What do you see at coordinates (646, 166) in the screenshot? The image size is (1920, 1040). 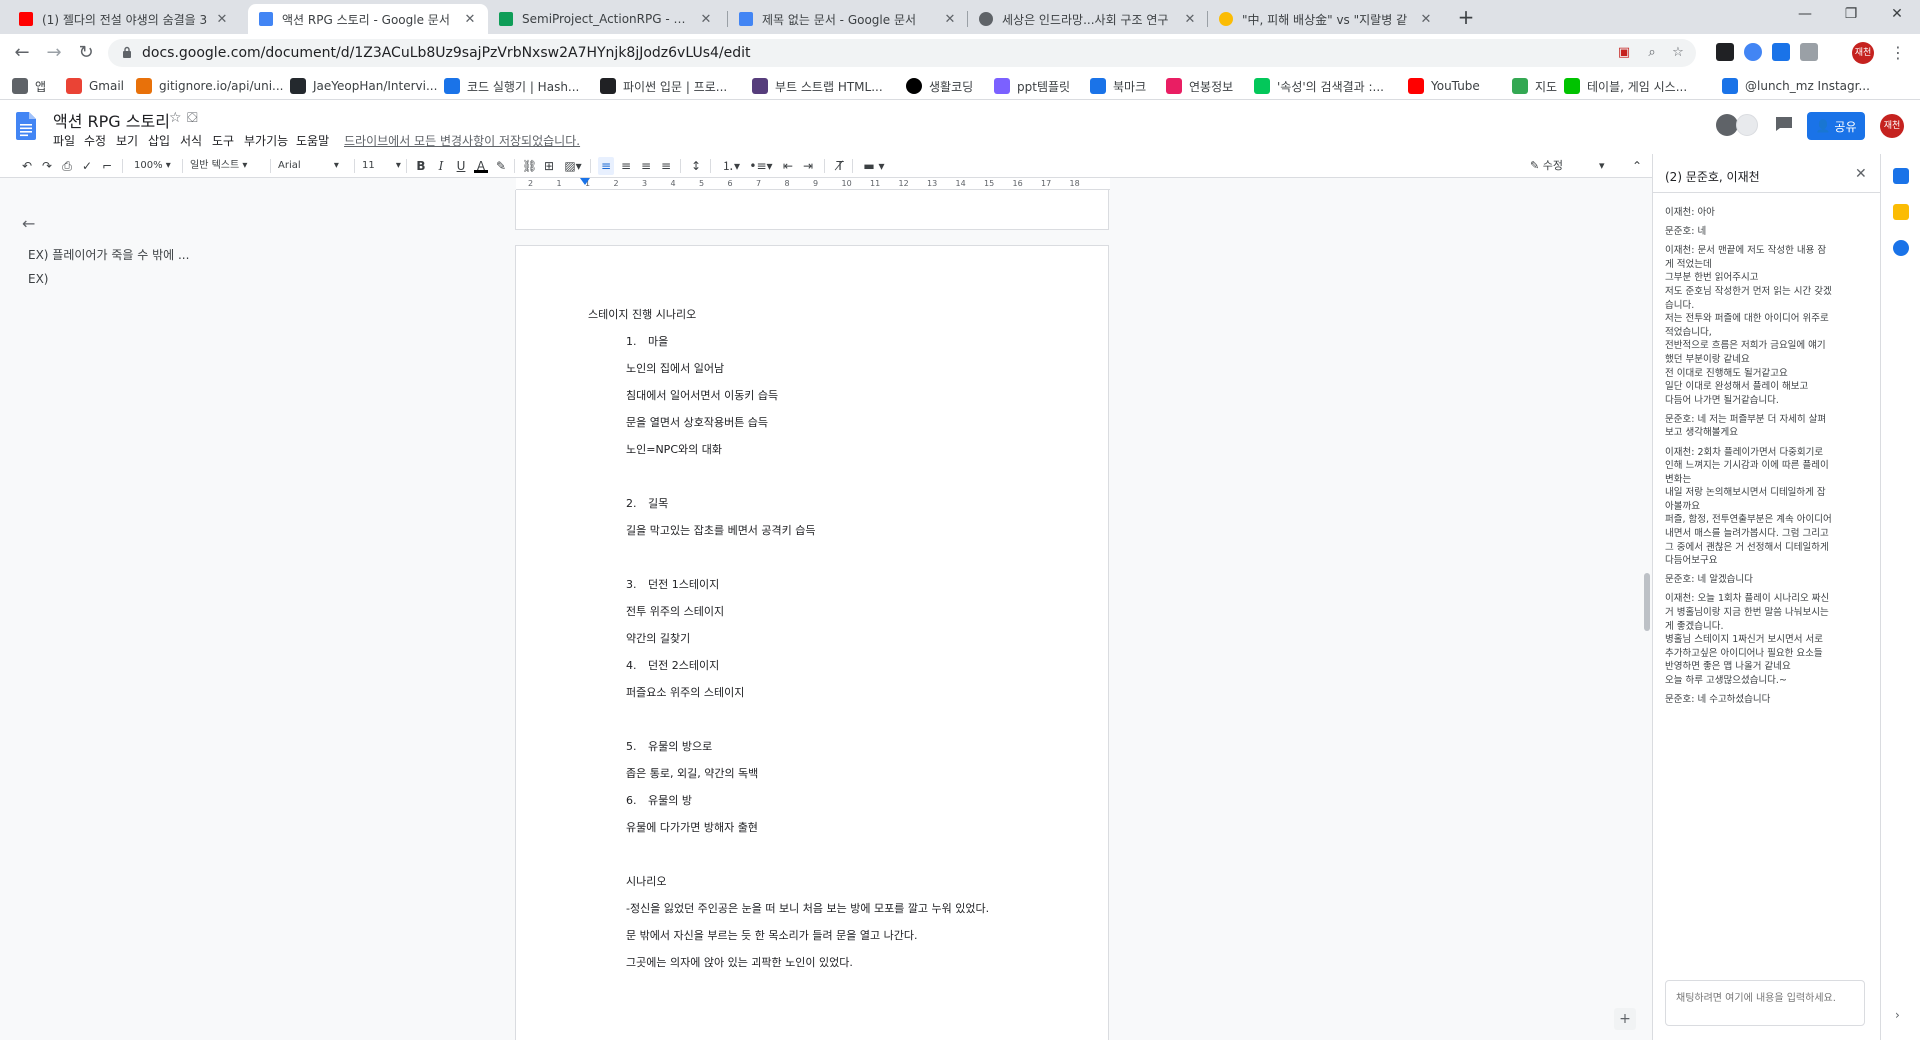 I see `align-right-icon: ≡` at bounding box center [646, 166].